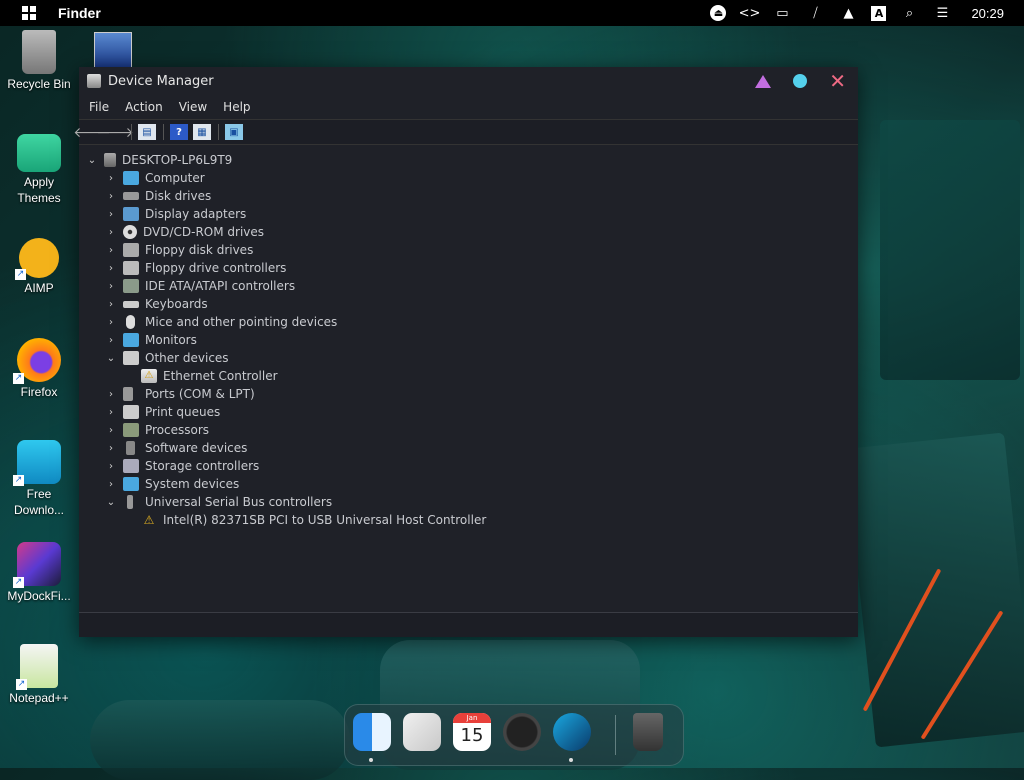  Describe the element at coordinates (185, 232) in the screenshot. I see `tree-item-dvd-drives: › DVD/CD-ROM drives` at that location.